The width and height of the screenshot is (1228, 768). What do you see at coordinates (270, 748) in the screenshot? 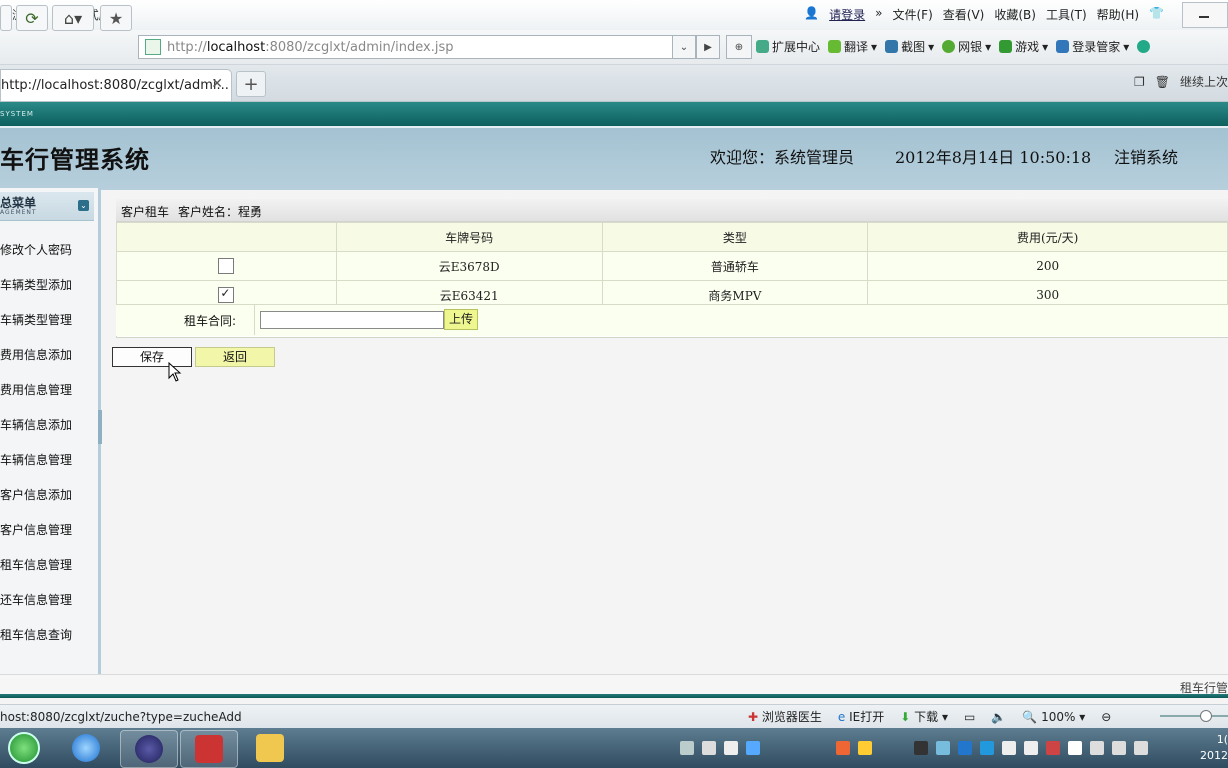
I see `taskbar-explorer` at bounding box center [270, 748].